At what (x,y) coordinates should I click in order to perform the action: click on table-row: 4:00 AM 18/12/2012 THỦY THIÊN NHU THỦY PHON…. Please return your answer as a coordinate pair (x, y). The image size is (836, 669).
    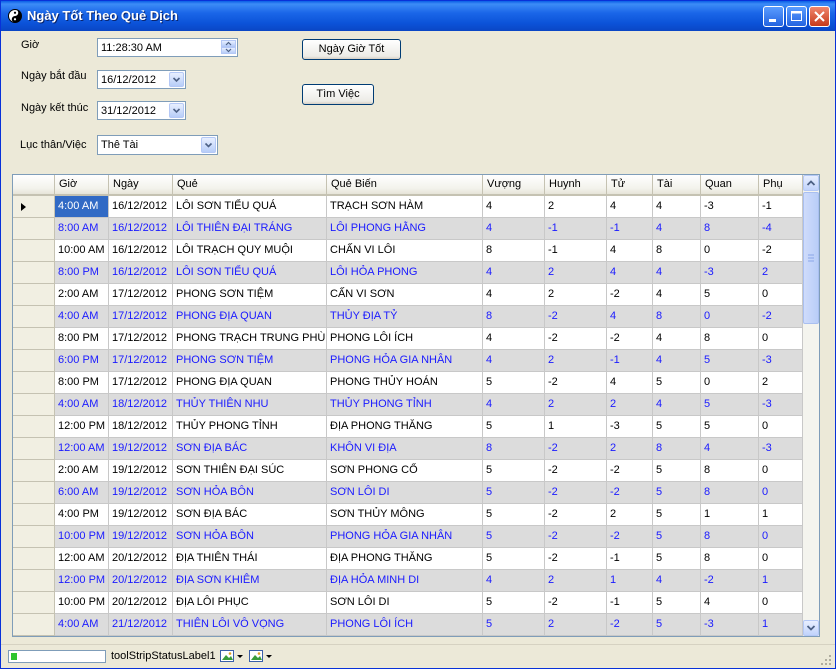
    Looking at the image, I should click on (429, 405).